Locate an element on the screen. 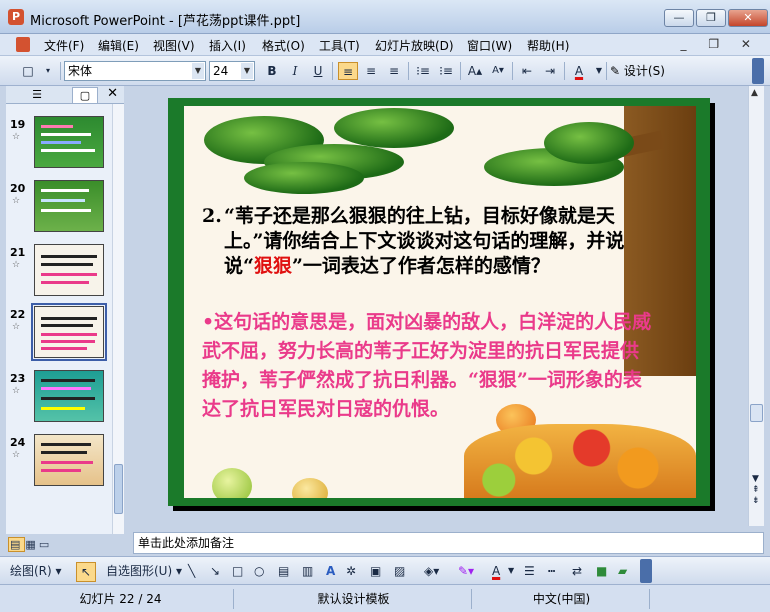  scroll-up-icon: ▲ is located at coordinates (754, 93).